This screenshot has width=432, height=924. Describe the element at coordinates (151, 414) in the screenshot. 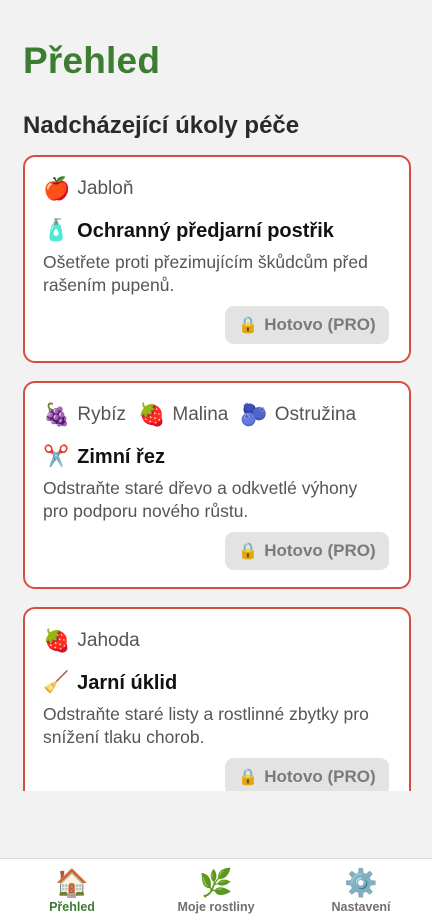

I see `raspberry-icon: 🍓` at that location.